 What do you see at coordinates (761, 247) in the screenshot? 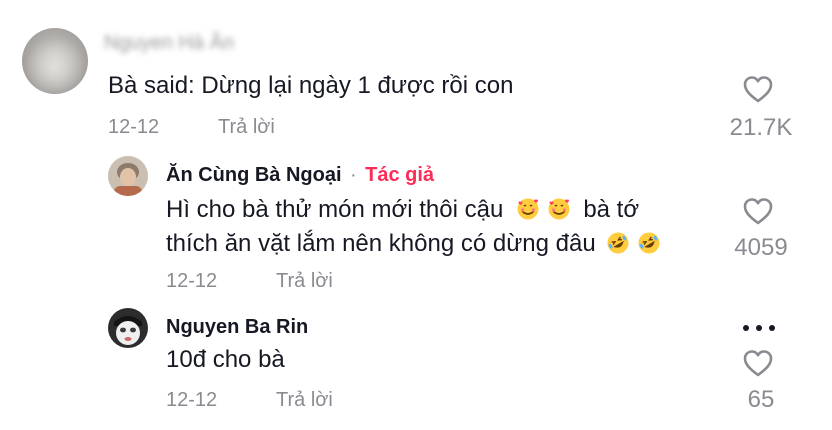
I see `like-count: 4059` at bounding box center [761, 247].